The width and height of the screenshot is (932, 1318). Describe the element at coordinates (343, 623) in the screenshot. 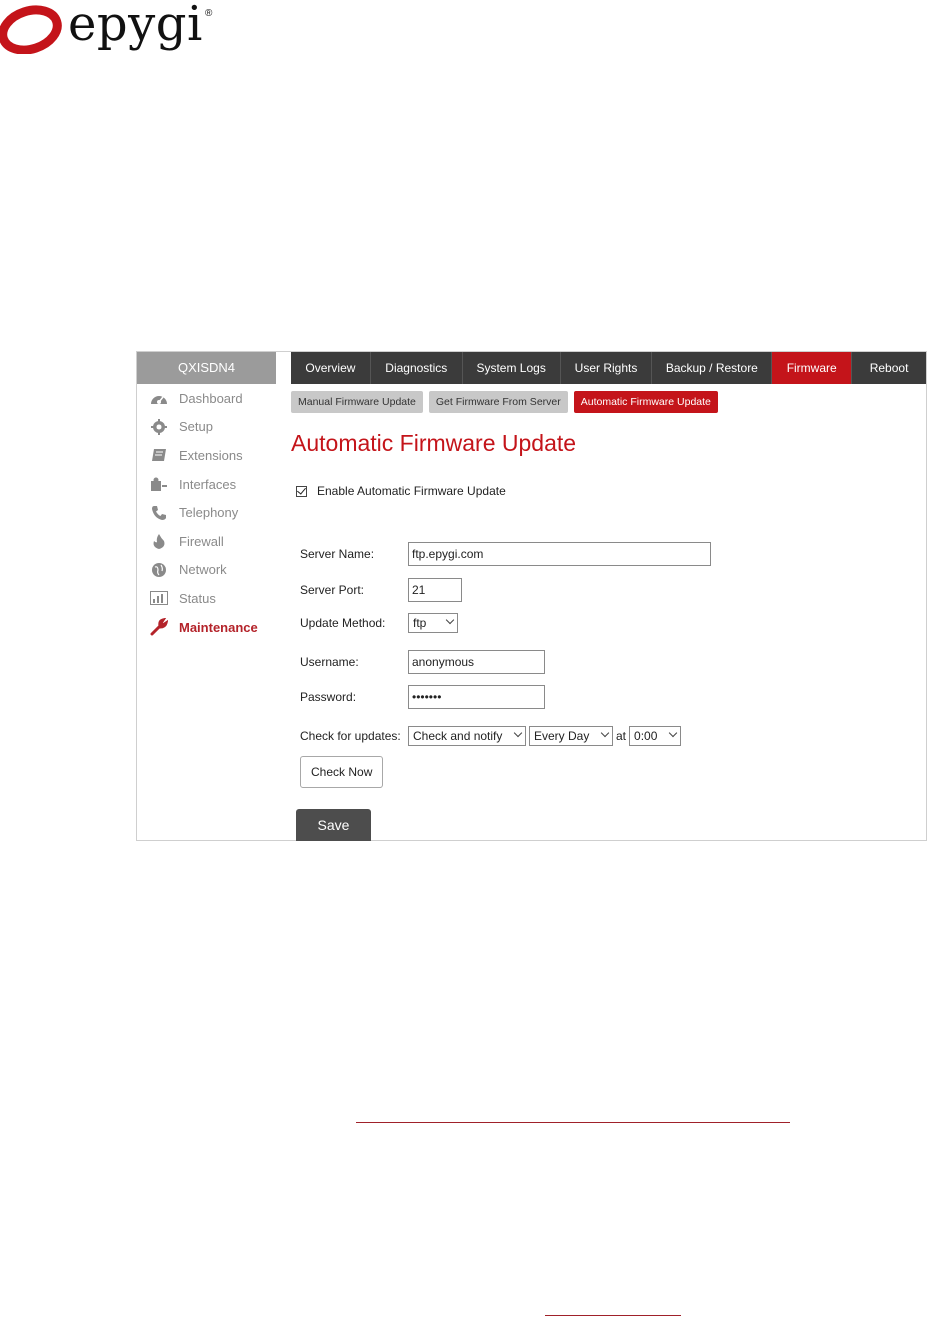

I see `update-method-label: Update Method:` at that location.